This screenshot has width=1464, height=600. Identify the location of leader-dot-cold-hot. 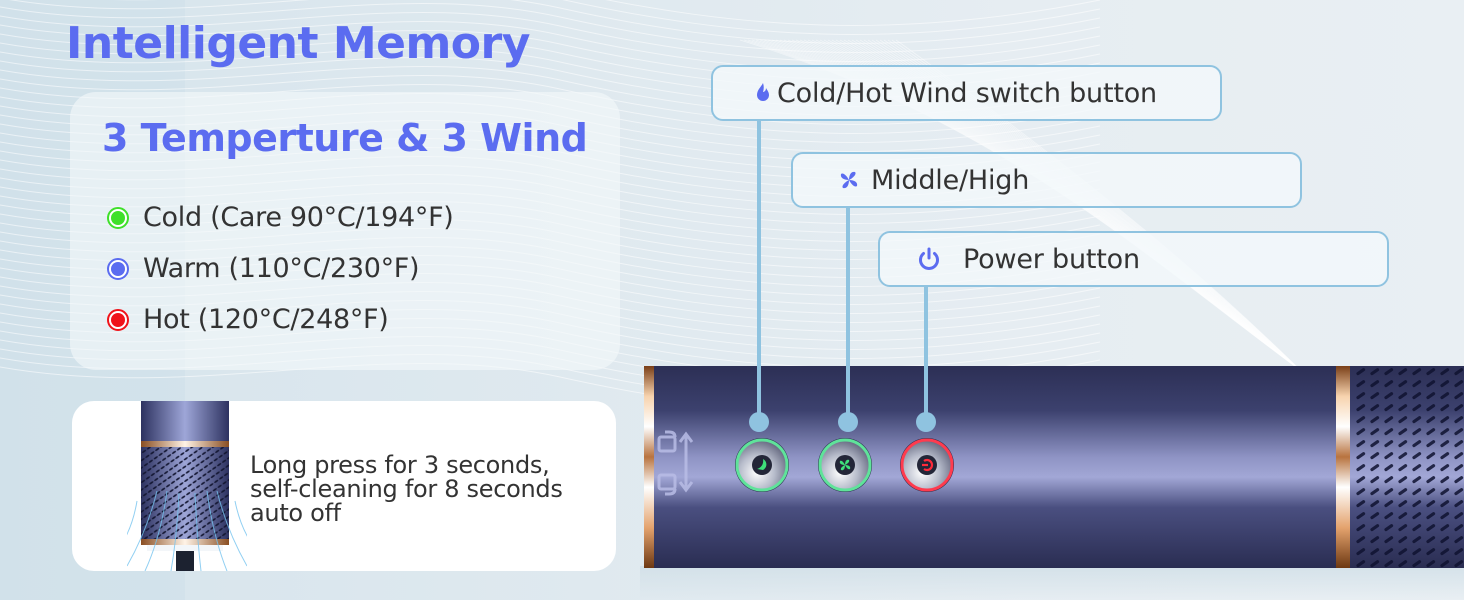
(759, 422).